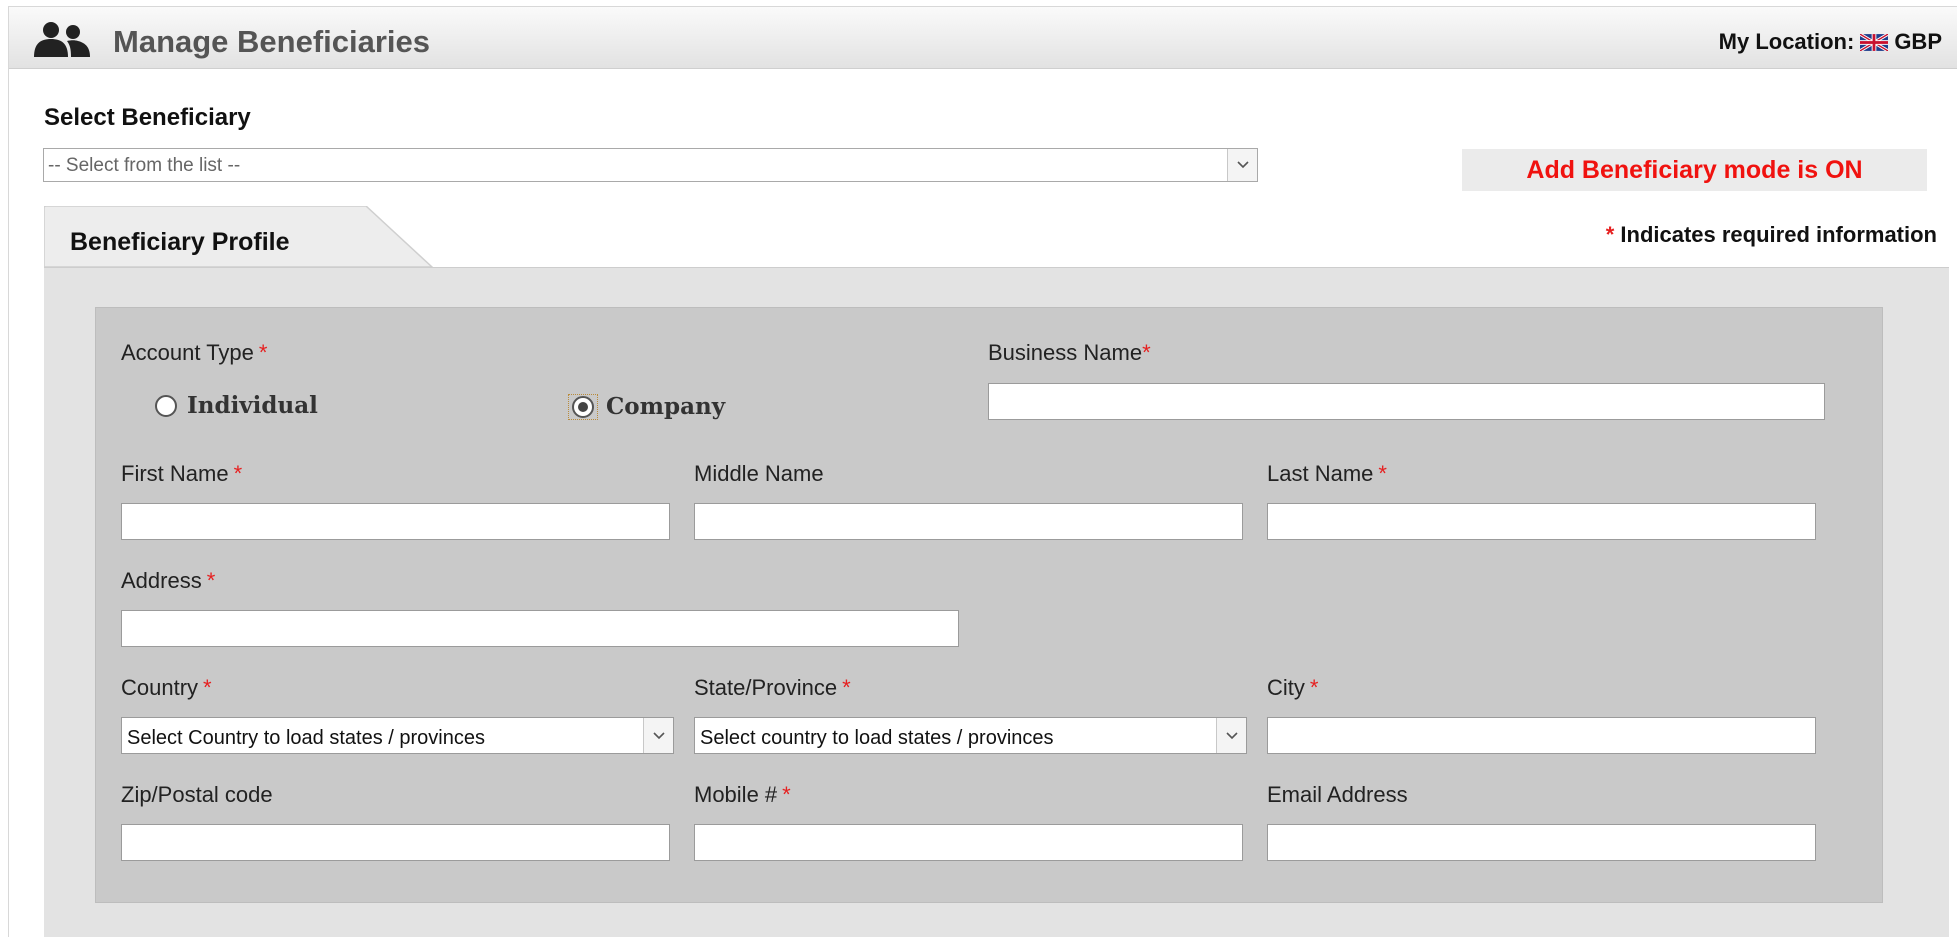 The width and height of the screenshot is (1957, 937). What do you see at coordinates (1874, 42) in the screenshot?
I see `uk-flag-icon` at bounding box center [1874, 42].